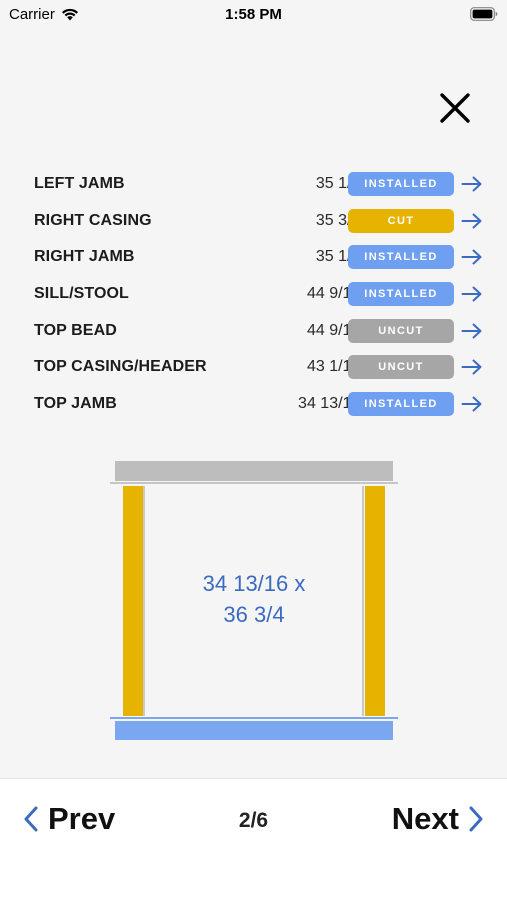 This screenshot has width=507, height=900. I want to click on part-row: RIGHT CASING 35 3/4″ CUT, so click(260, 221).